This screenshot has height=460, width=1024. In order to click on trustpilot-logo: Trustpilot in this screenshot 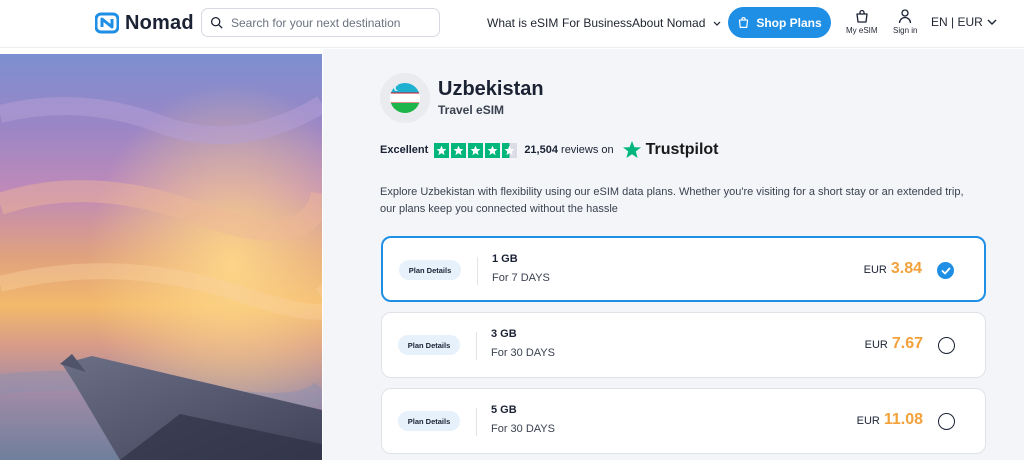, I will do `click(670, 150)`.